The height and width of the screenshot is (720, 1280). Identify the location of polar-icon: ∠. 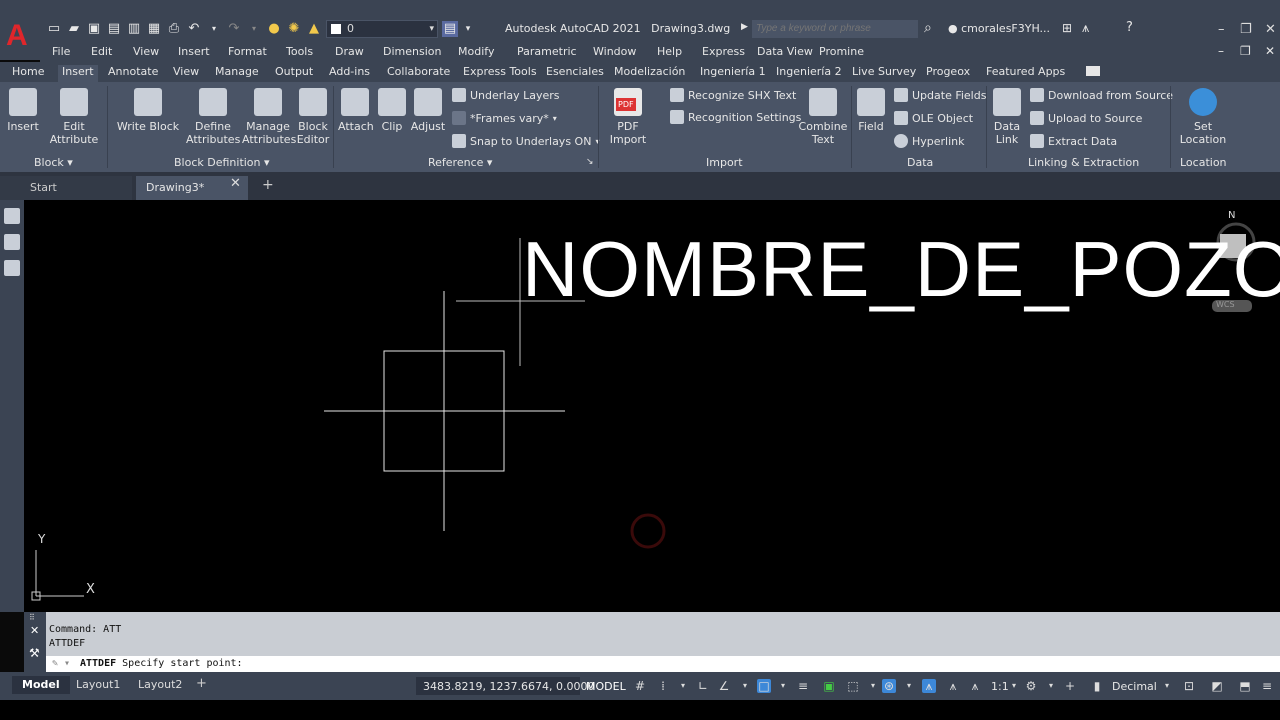
(724, 686).